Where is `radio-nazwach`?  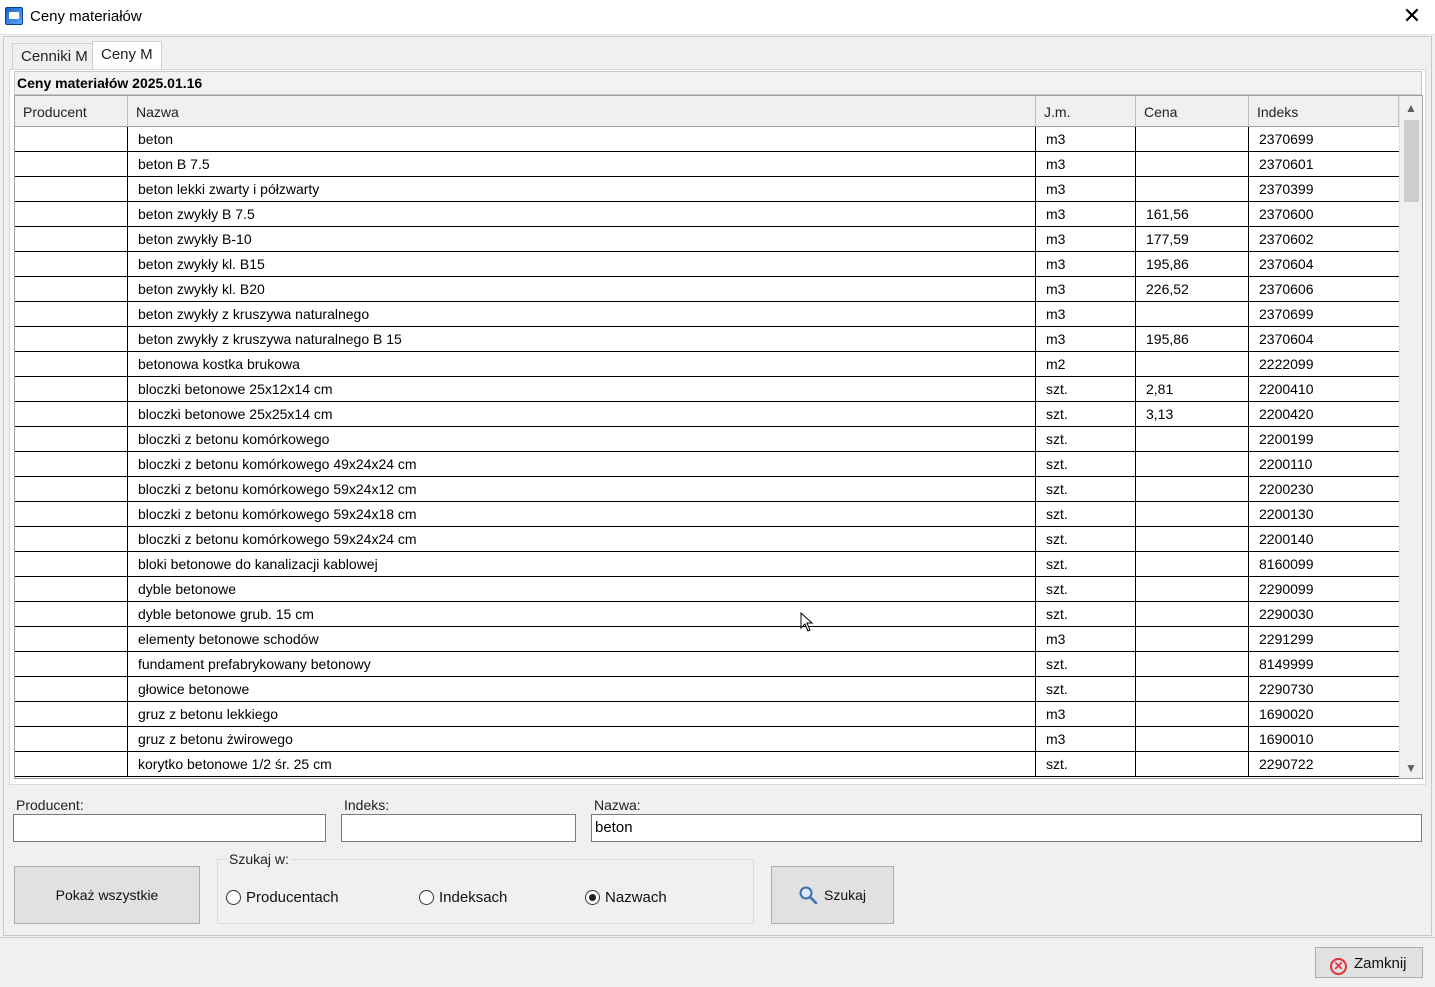 radio-nazwach is located at coordinates (592, 897).